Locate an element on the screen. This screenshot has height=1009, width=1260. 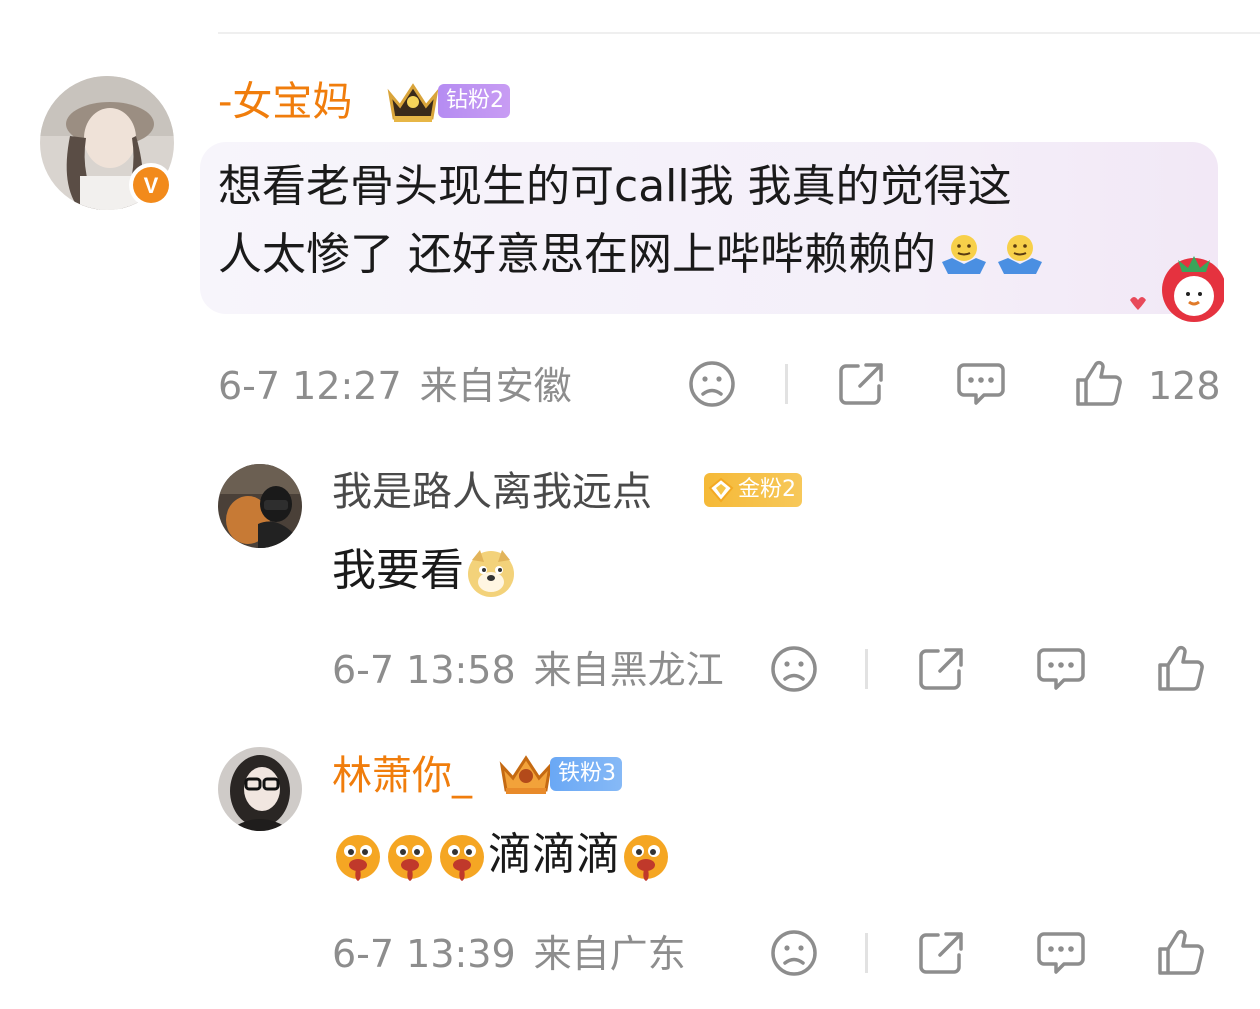
comment-text-line: 我要看 is located at coordinates (425, 571).